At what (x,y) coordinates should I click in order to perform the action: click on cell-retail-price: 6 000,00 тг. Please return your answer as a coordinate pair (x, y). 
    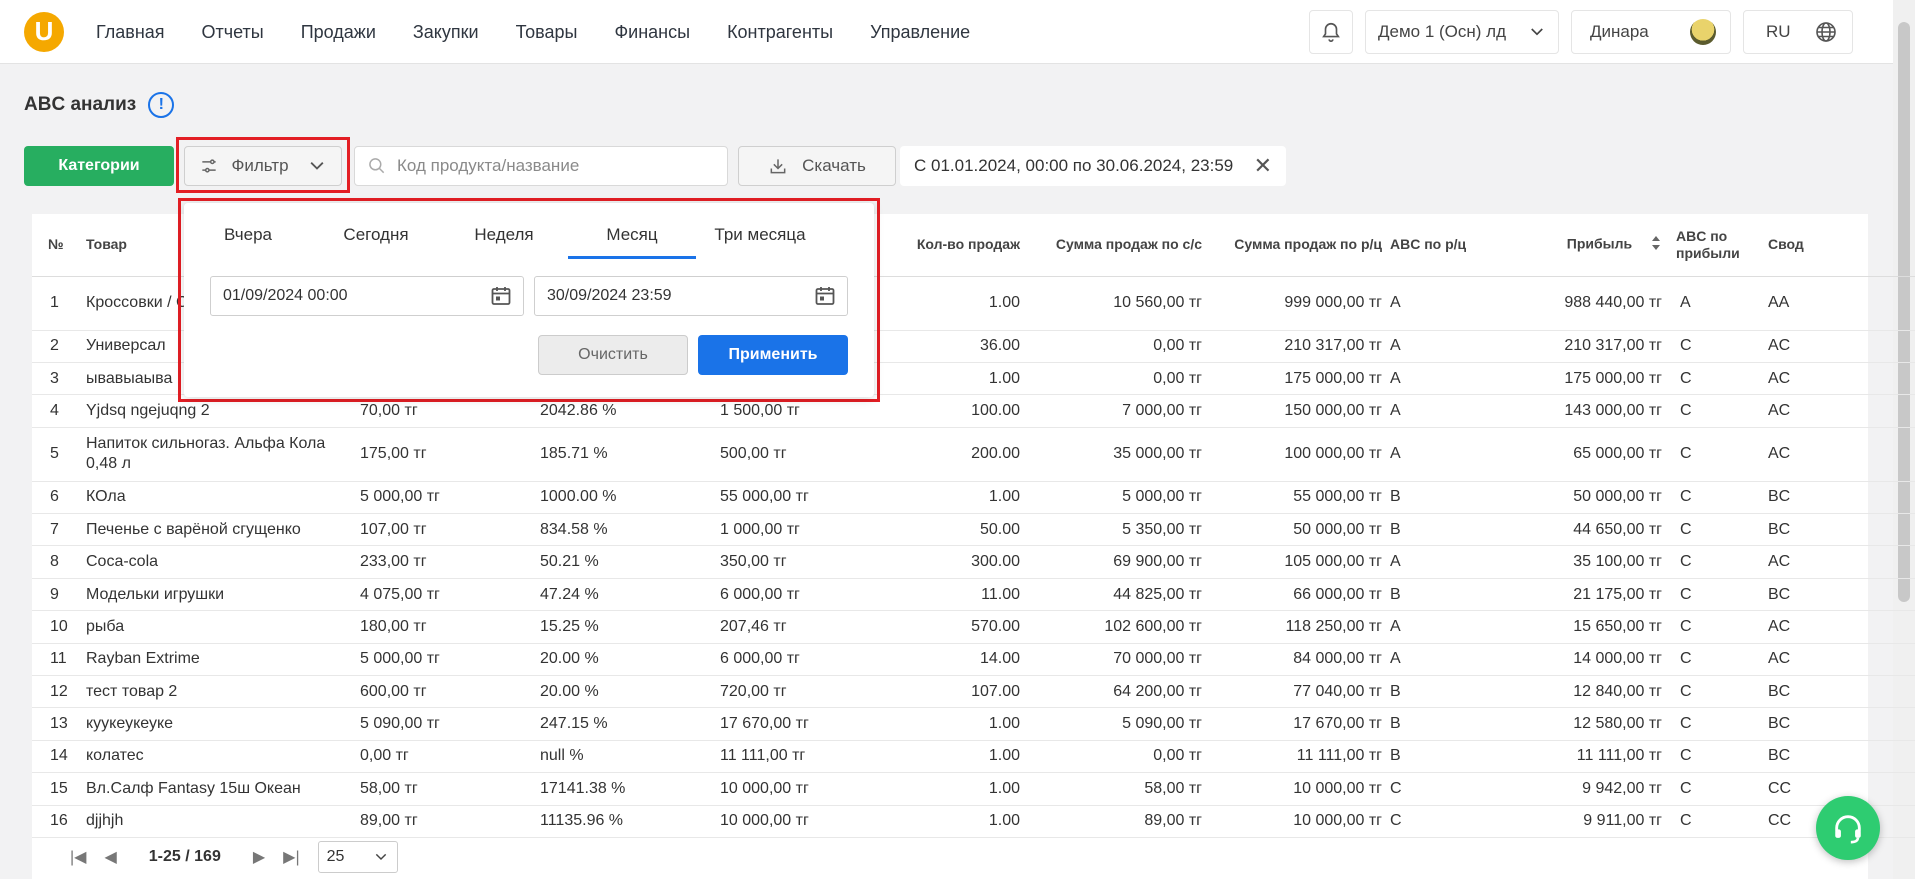
    Looking at the image, I should click on (806, 660).